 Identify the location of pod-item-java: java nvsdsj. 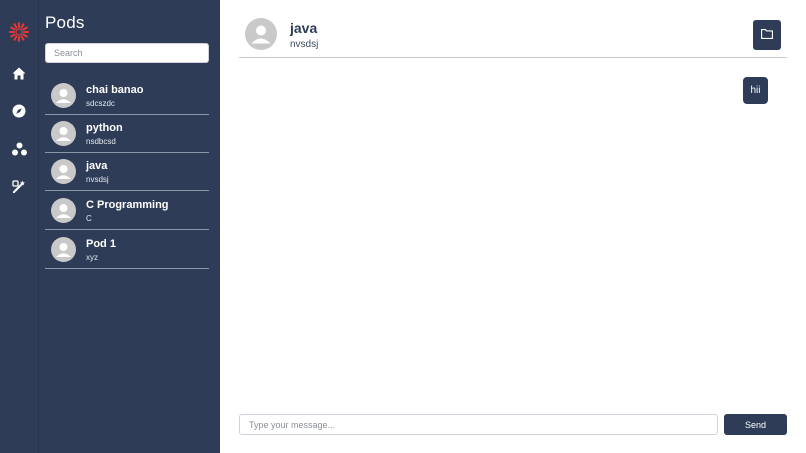
(127, 172).